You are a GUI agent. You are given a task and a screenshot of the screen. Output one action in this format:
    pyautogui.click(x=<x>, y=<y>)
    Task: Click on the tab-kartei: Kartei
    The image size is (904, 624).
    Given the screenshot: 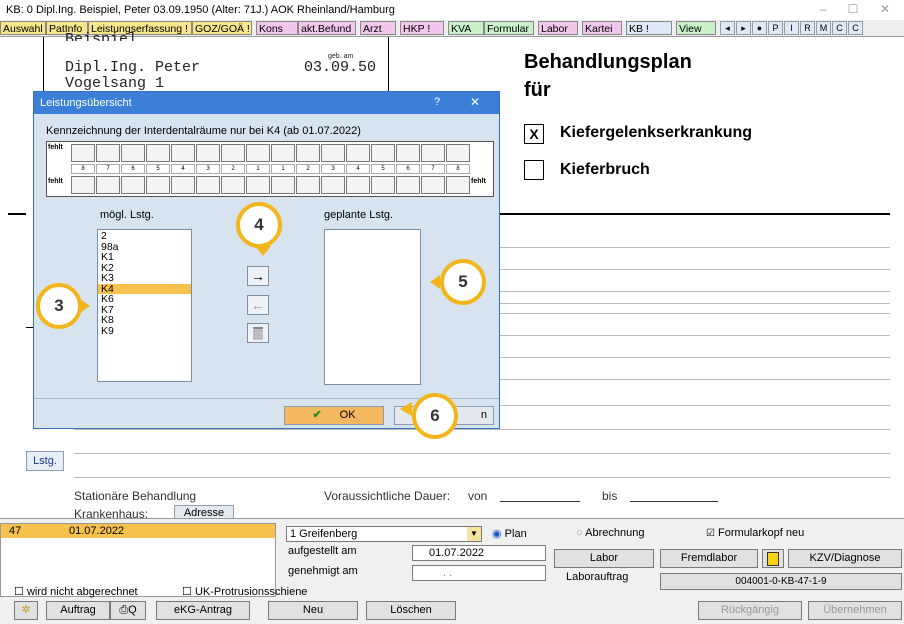 What is the action you would take?
    pyautogui.click(x=602, y=28)
    